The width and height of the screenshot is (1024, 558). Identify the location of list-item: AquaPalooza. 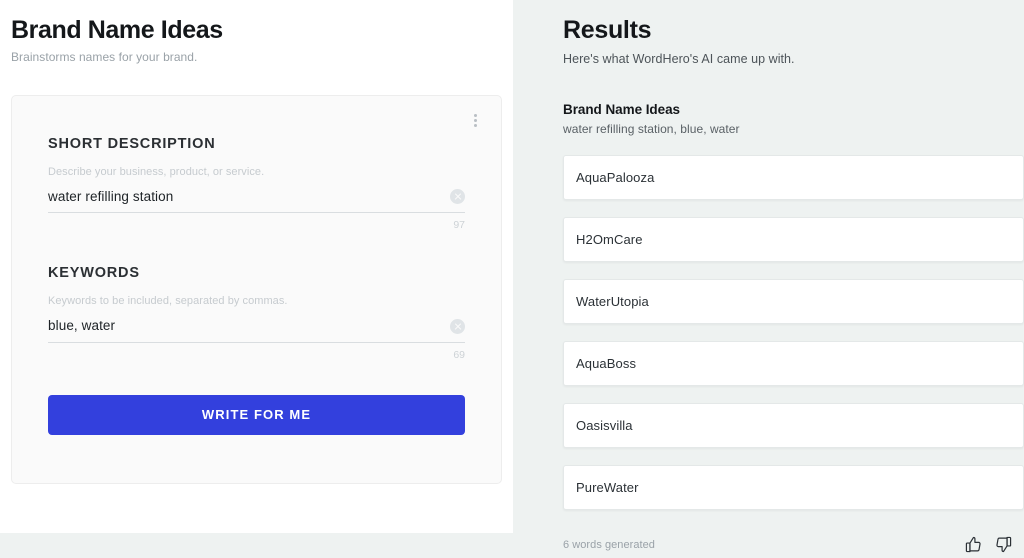
(793, 177).